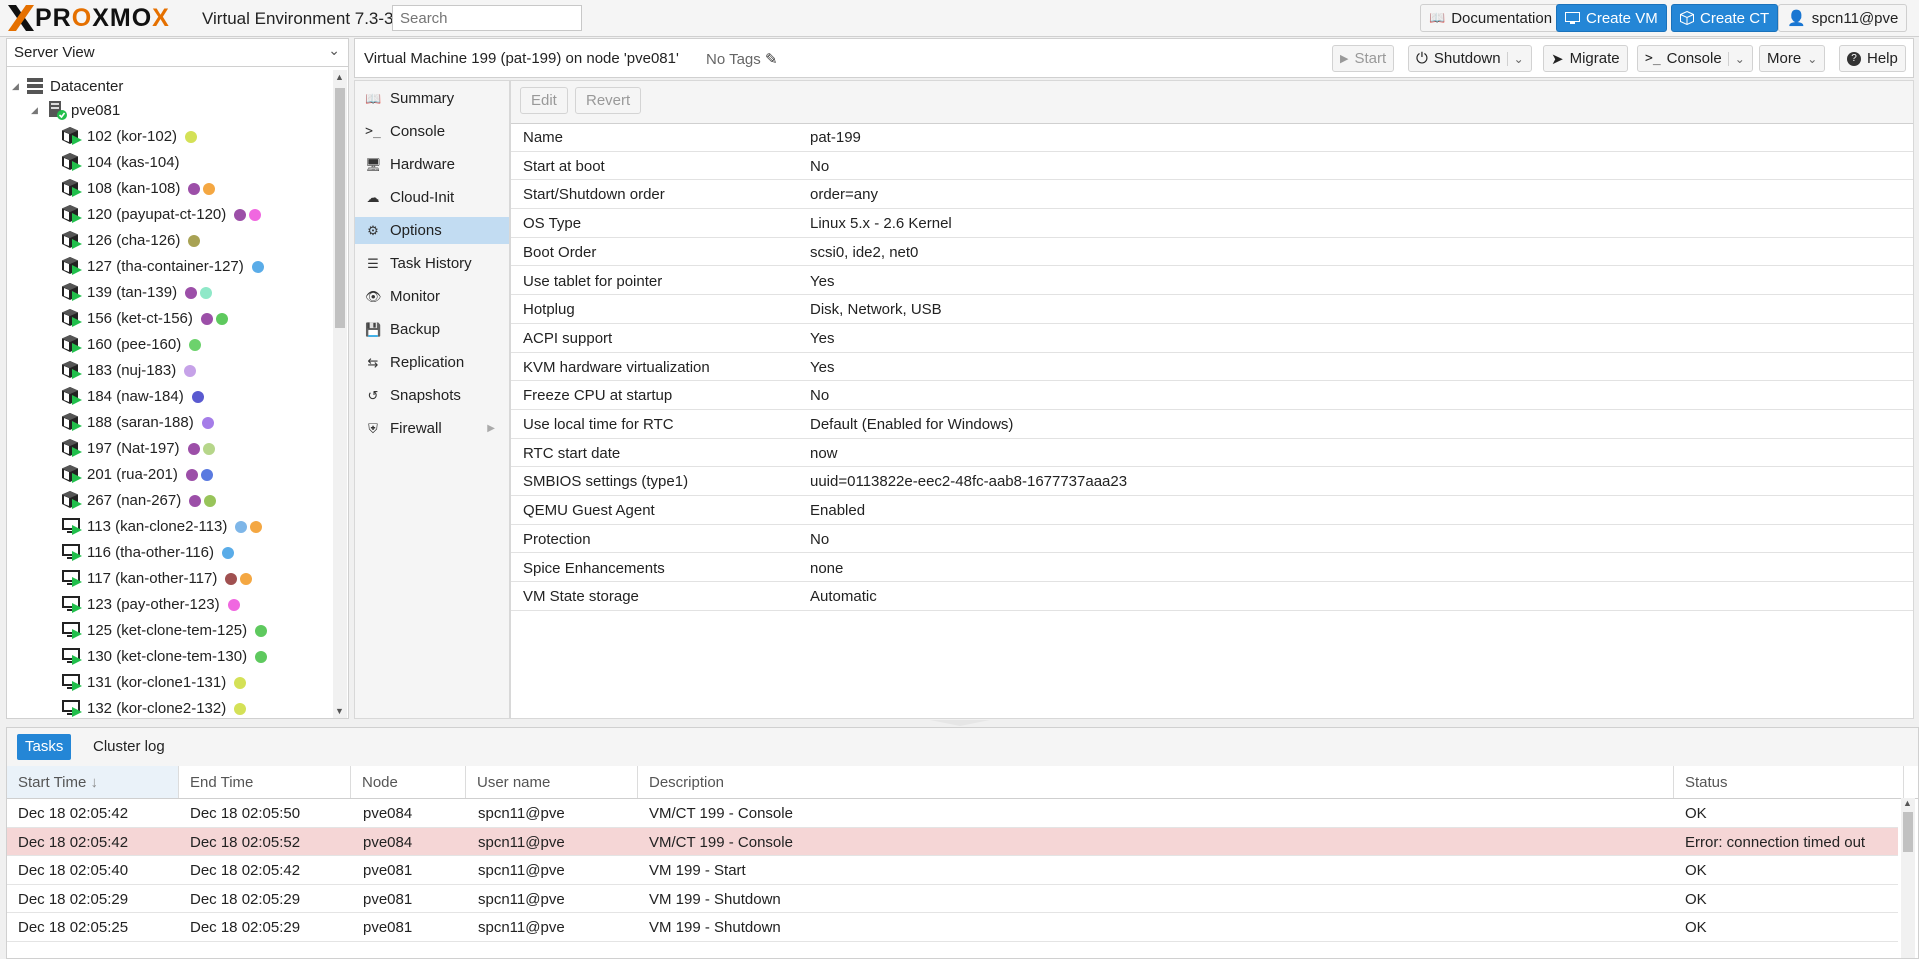 This screenshot has width=1919, height=959. I want to click on option-value: Yes, so click(822, 367).